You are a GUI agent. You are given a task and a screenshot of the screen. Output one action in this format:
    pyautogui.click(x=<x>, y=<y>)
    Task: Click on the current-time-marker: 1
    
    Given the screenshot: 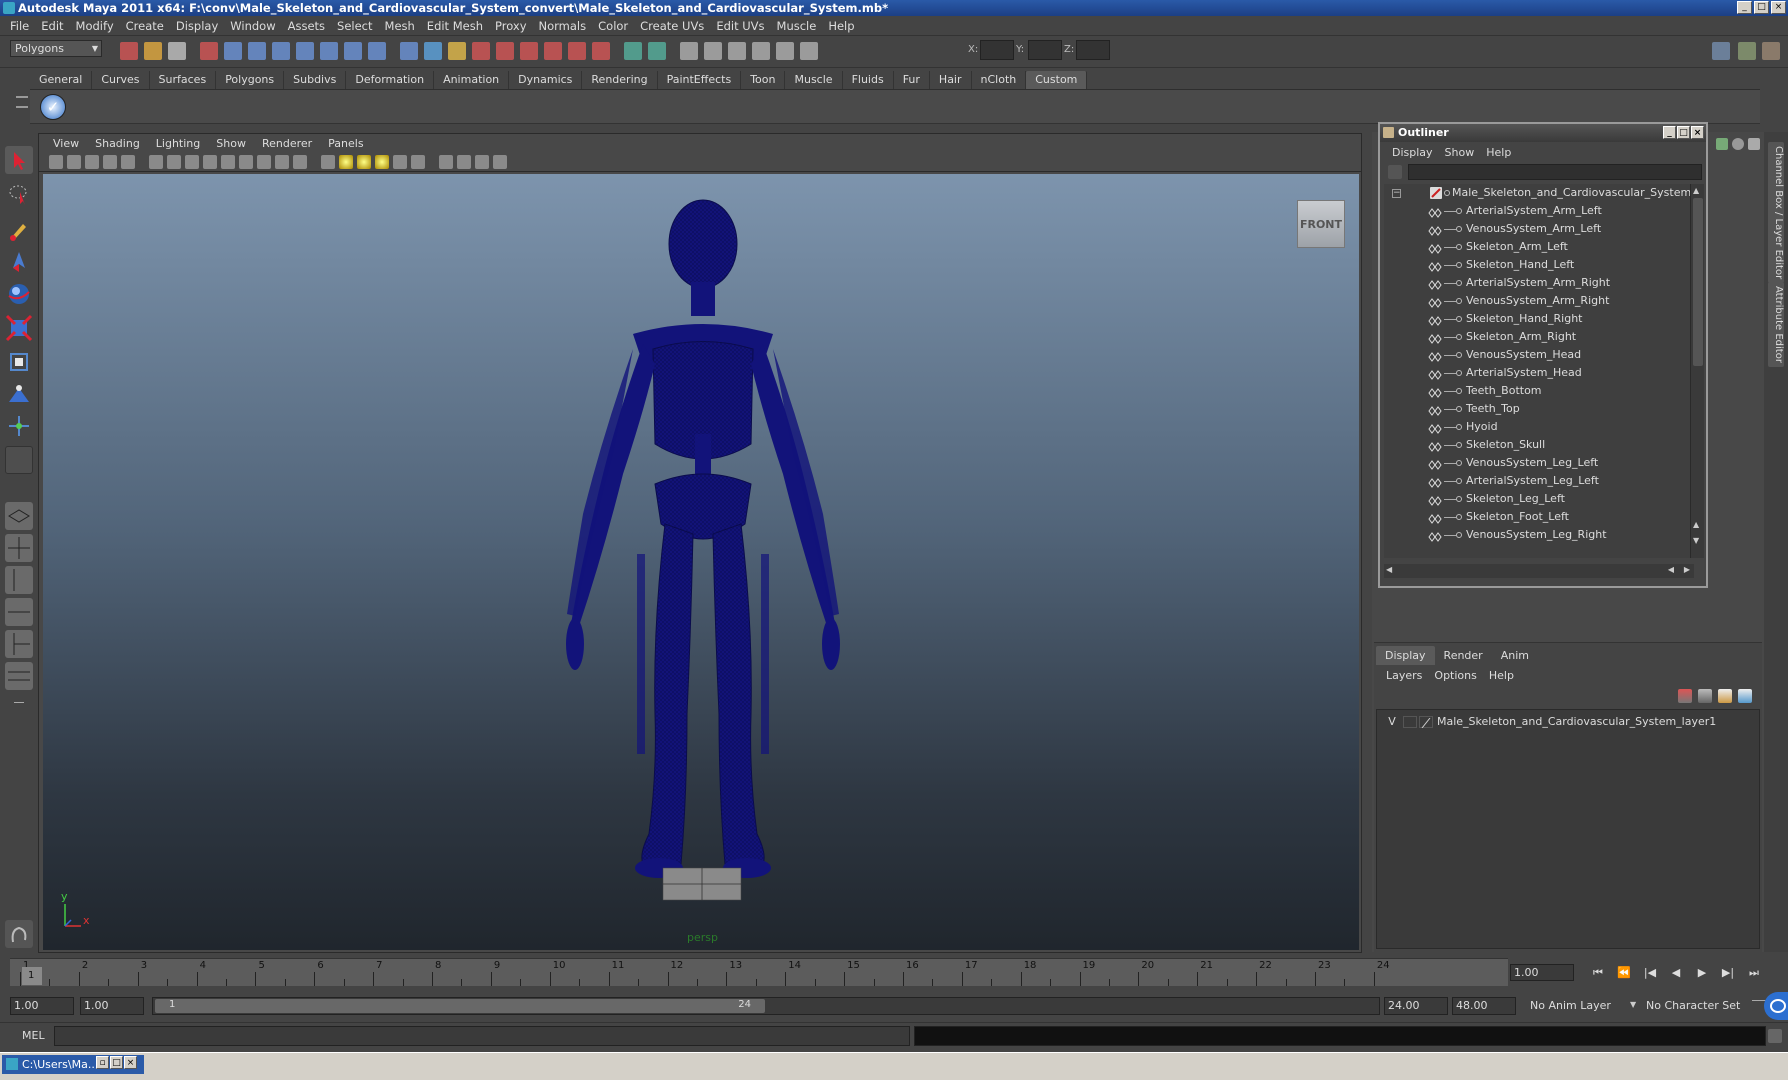 What is the action you would take?
    pyautogui.click(x=32, y=976)
    